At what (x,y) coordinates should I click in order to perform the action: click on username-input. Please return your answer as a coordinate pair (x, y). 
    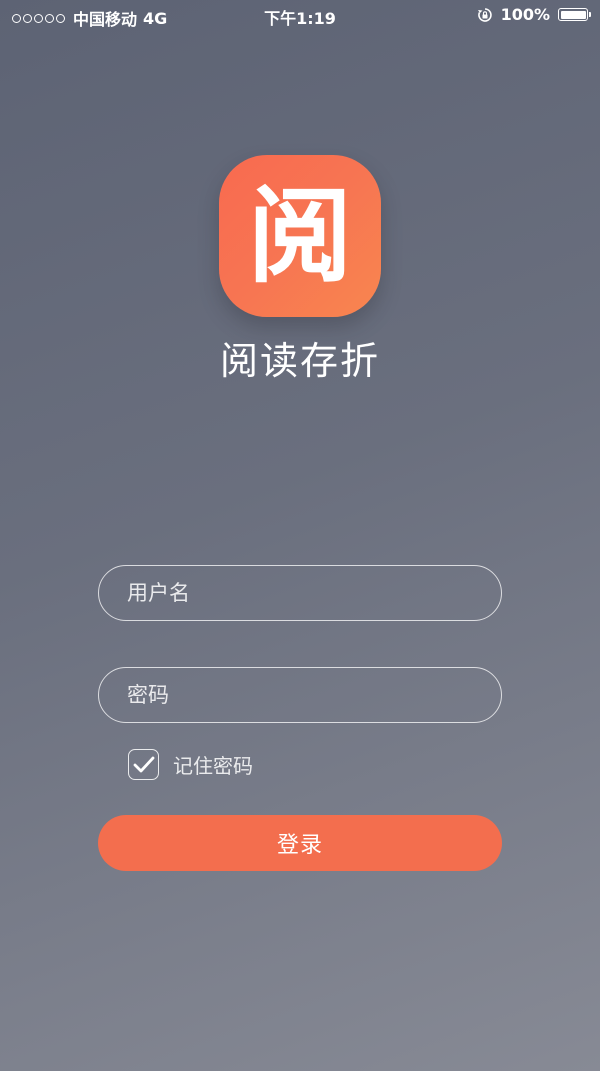
    Looking at the image, I should click on (300, 593).